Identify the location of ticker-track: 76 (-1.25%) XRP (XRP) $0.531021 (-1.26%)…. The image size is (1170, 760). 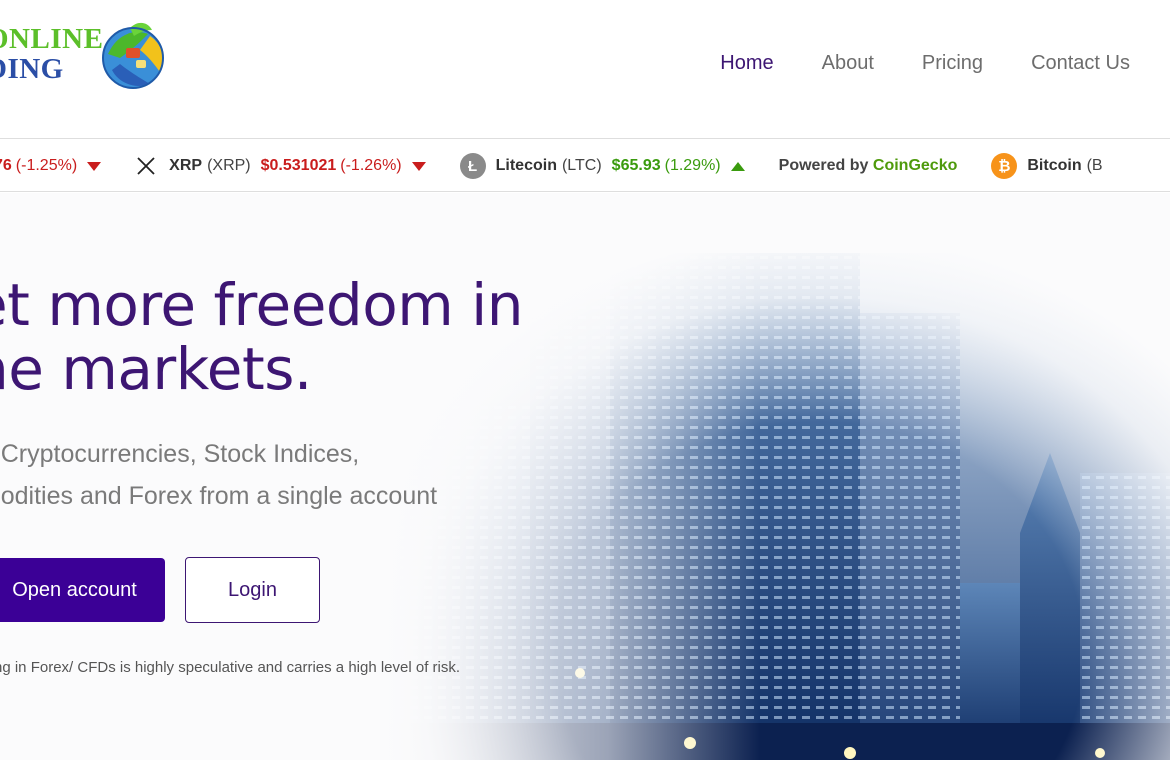
(573, 165).